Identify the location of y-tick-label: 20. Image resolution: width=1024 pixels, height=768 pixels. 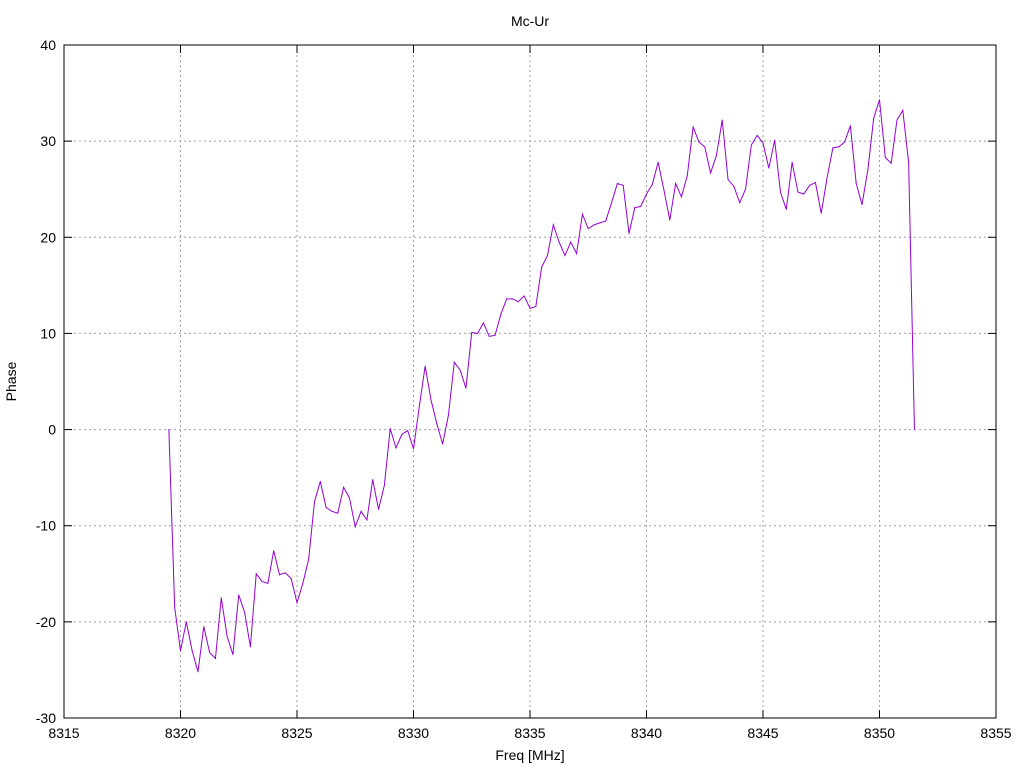
(48, 237).